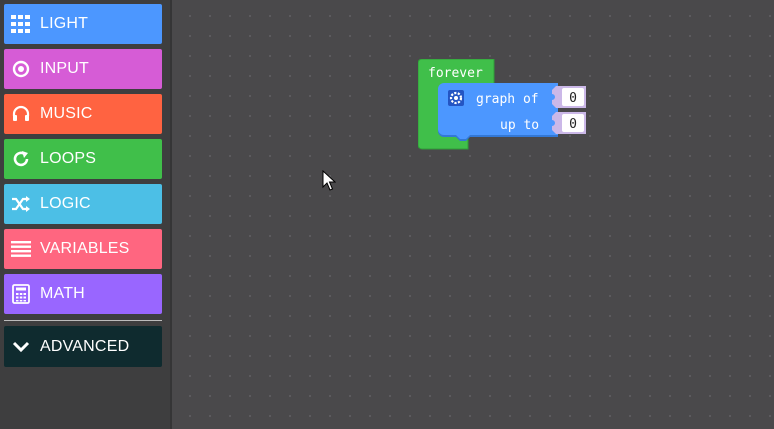 The height and width of the screenshot is (429, 774). Describe the element at coordinates (21, 159) in the screenshot. I see `refresh-icon` at that location.